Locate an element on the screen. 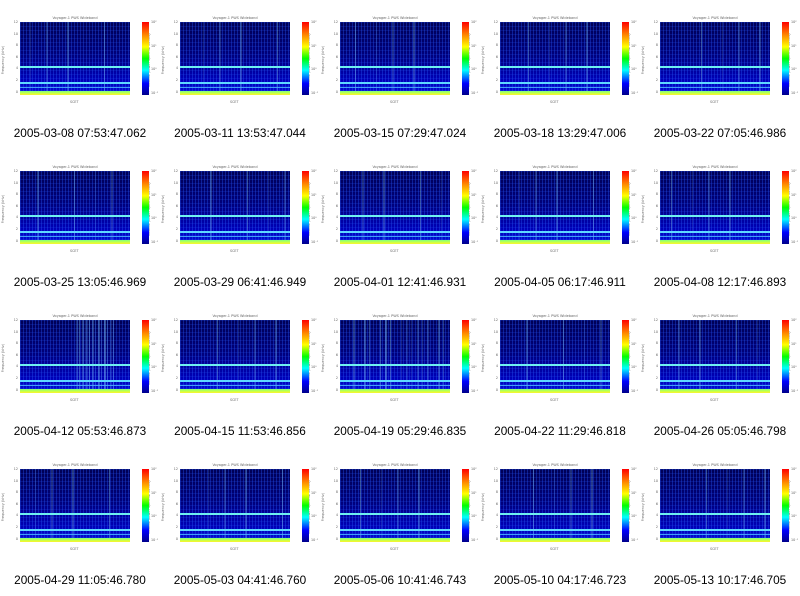 The width and height of the screenshot is (800, 596). panel-timestamp: 2005-03-29 06:41:46.949 is located at coordinates (240, 282).